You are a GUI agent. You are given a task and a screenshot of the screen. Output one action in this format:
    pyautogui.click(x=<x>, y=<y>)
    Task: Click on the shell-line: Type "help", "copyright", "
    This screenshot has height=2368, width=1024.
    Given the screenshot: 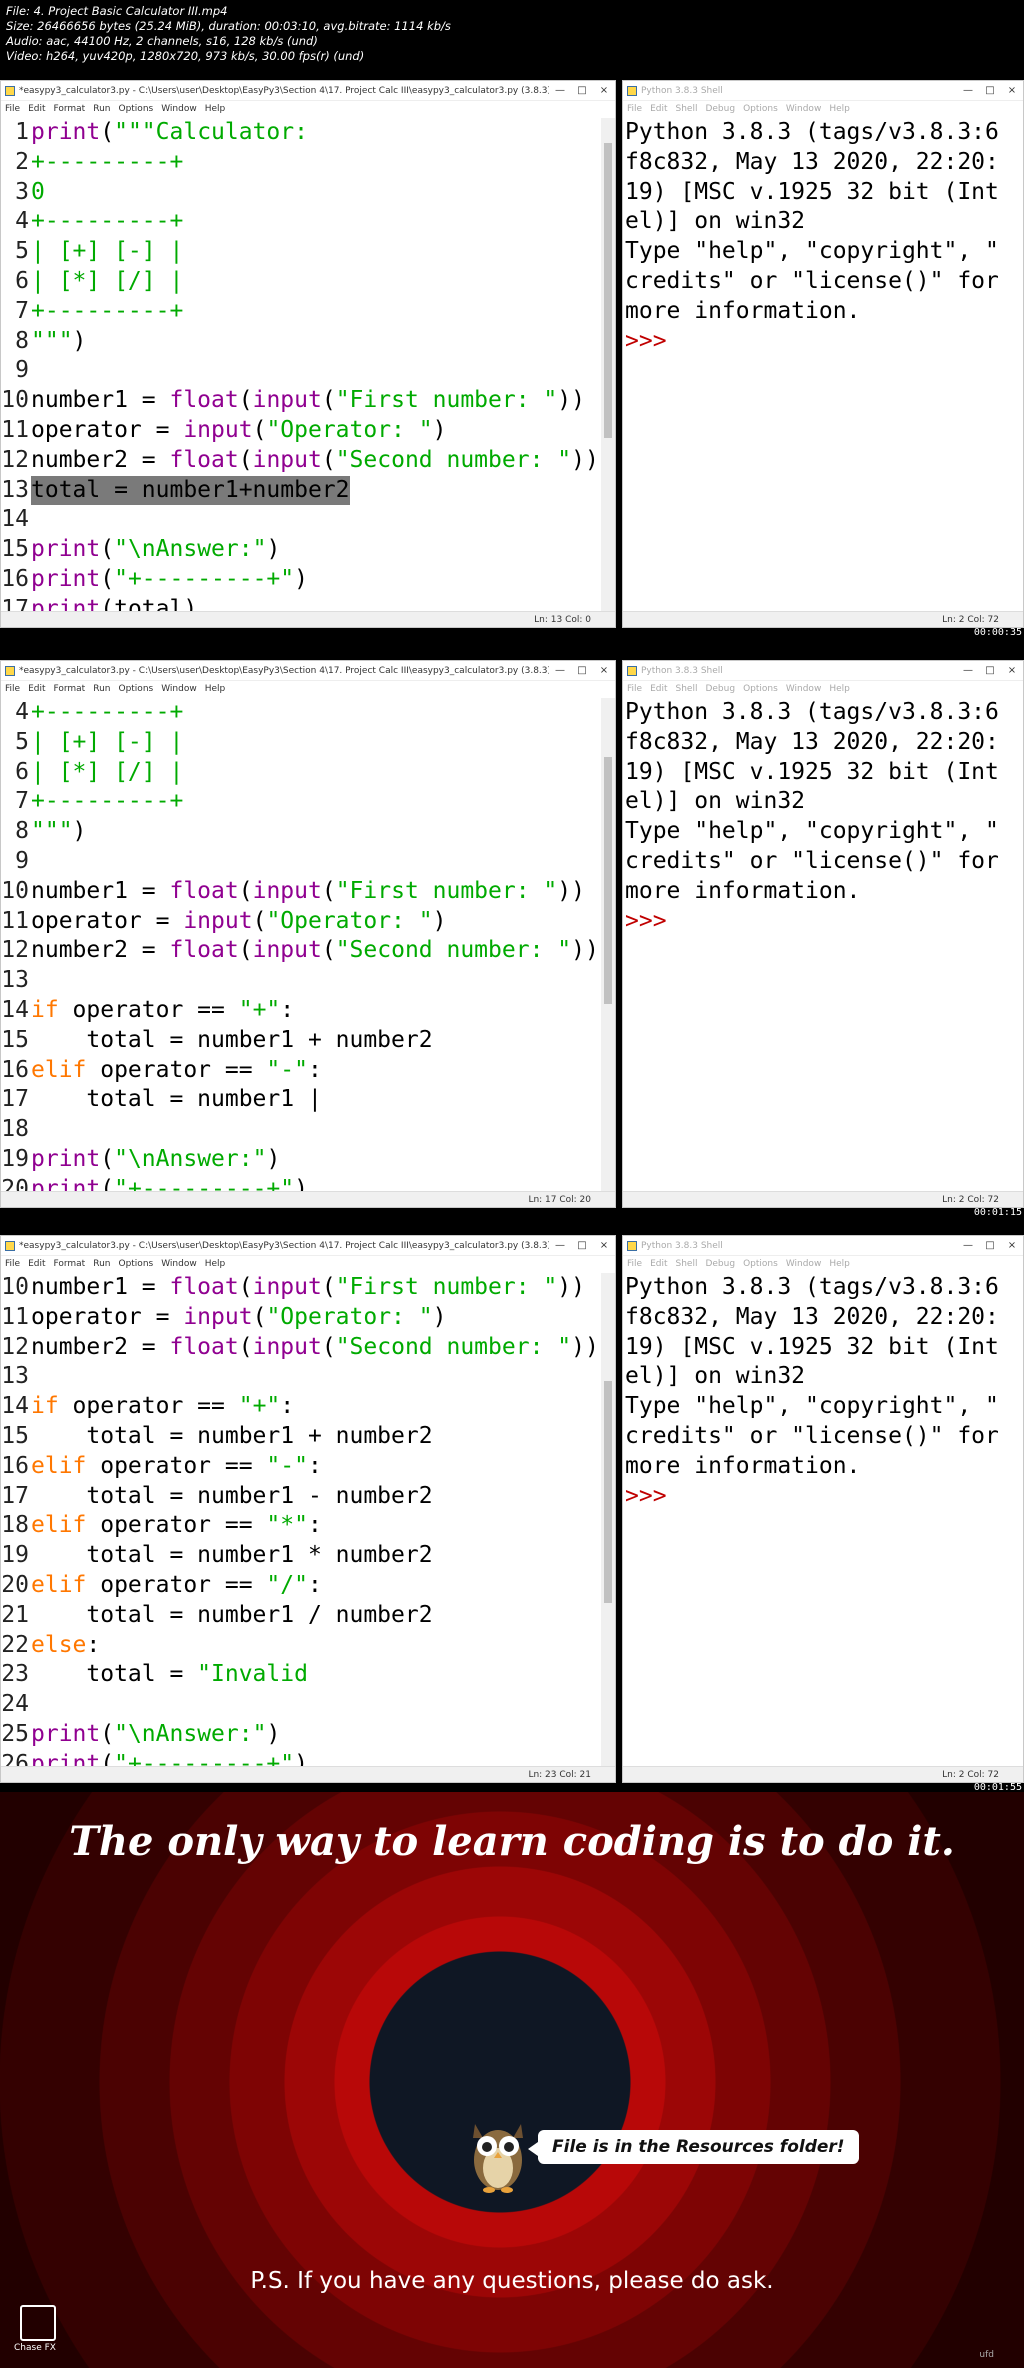 What is the action you would take?
    pyautogui.click(x=812, y=831)
    